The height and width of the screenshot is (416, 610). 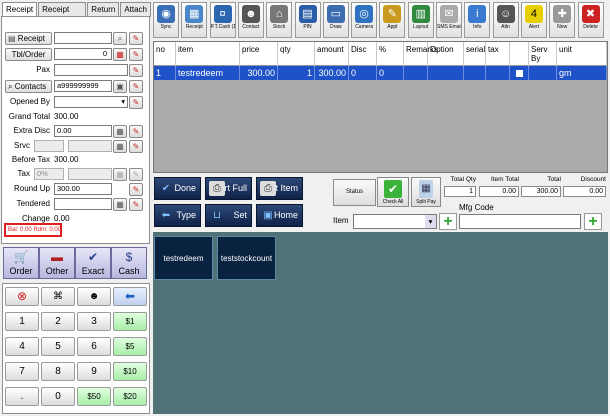 What do you see at coordinates (22, 371) in the screenshot?
I see `key-7: 7` at bounding box center [22, 371].